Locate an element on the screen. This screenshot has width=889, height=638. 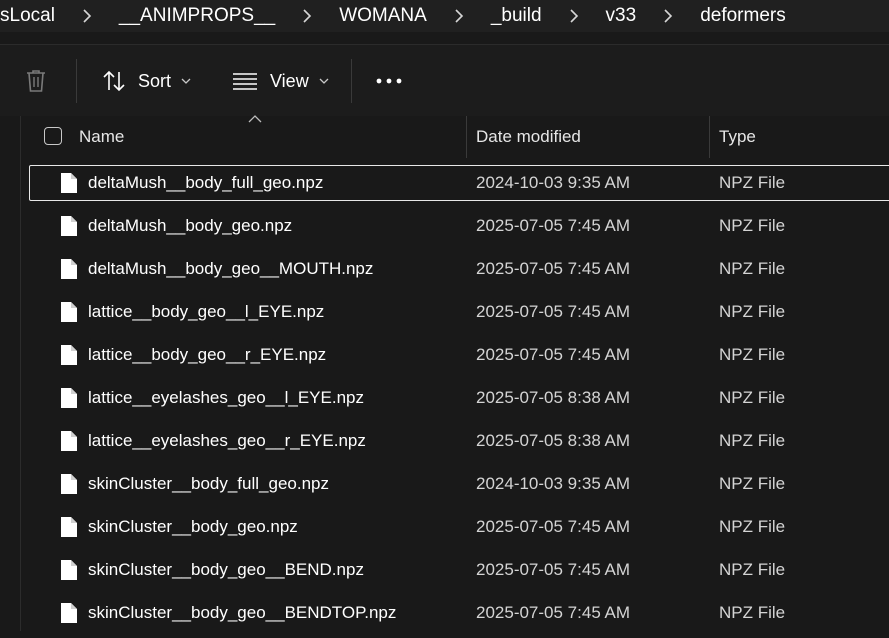
file-name: deltaMush__body_full_geo.npz is located at coordinates (206, 182).